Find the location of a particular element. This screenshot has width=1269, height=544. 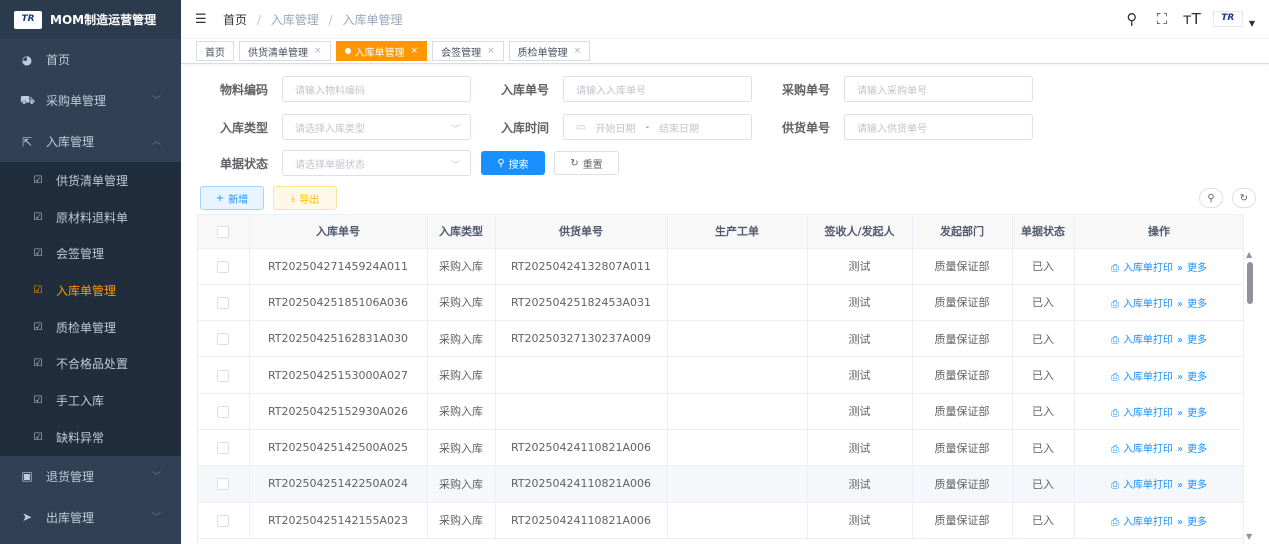

submenu-item-supply-list: ☑ 供货清单管理 is located at coordinates (90, 180).